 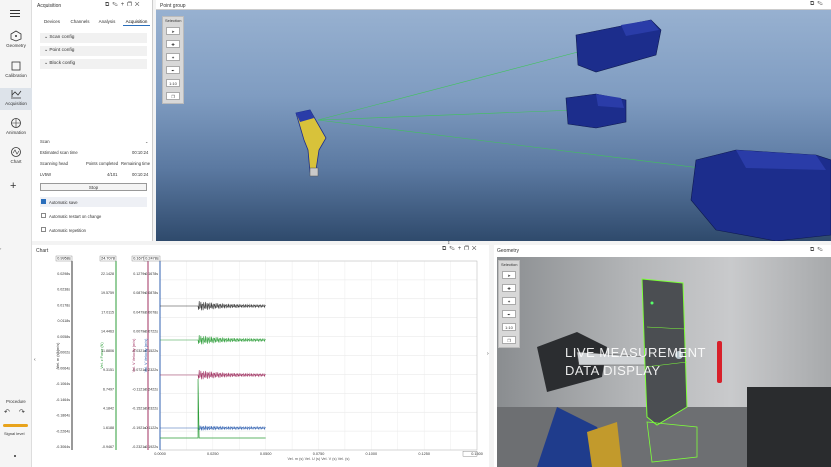 What do you see at coordinates (460, 249) in the screenshot?
I see `chart-toolbar: ⧉✎+❐✕` at bounding box center [460, 249].